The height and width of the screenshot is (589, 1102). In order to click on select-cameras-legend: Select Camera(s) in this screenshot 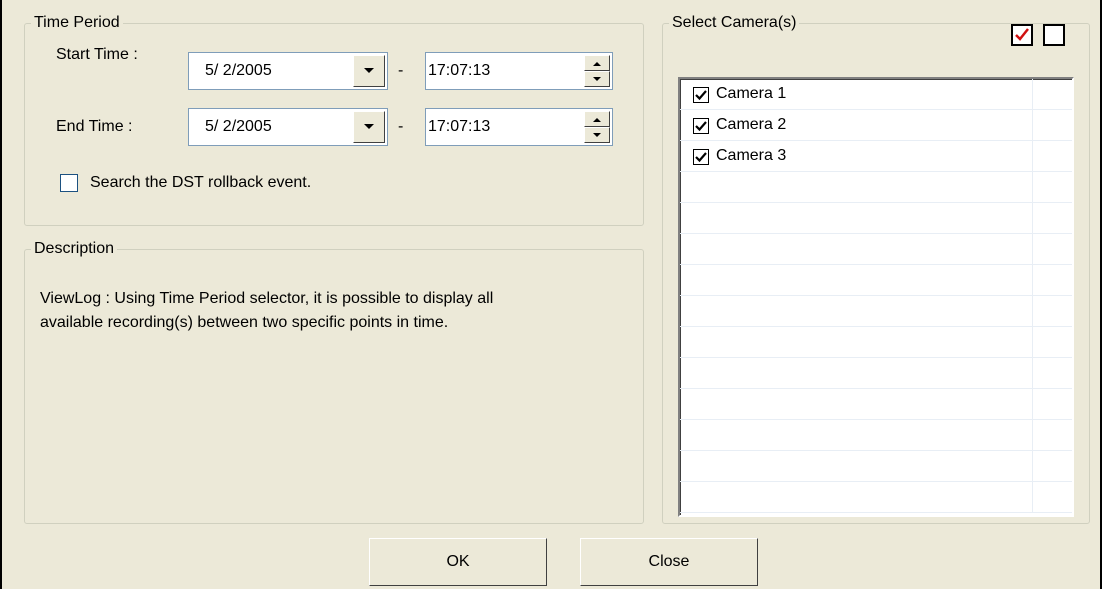, I will do `click(734, 22)`.